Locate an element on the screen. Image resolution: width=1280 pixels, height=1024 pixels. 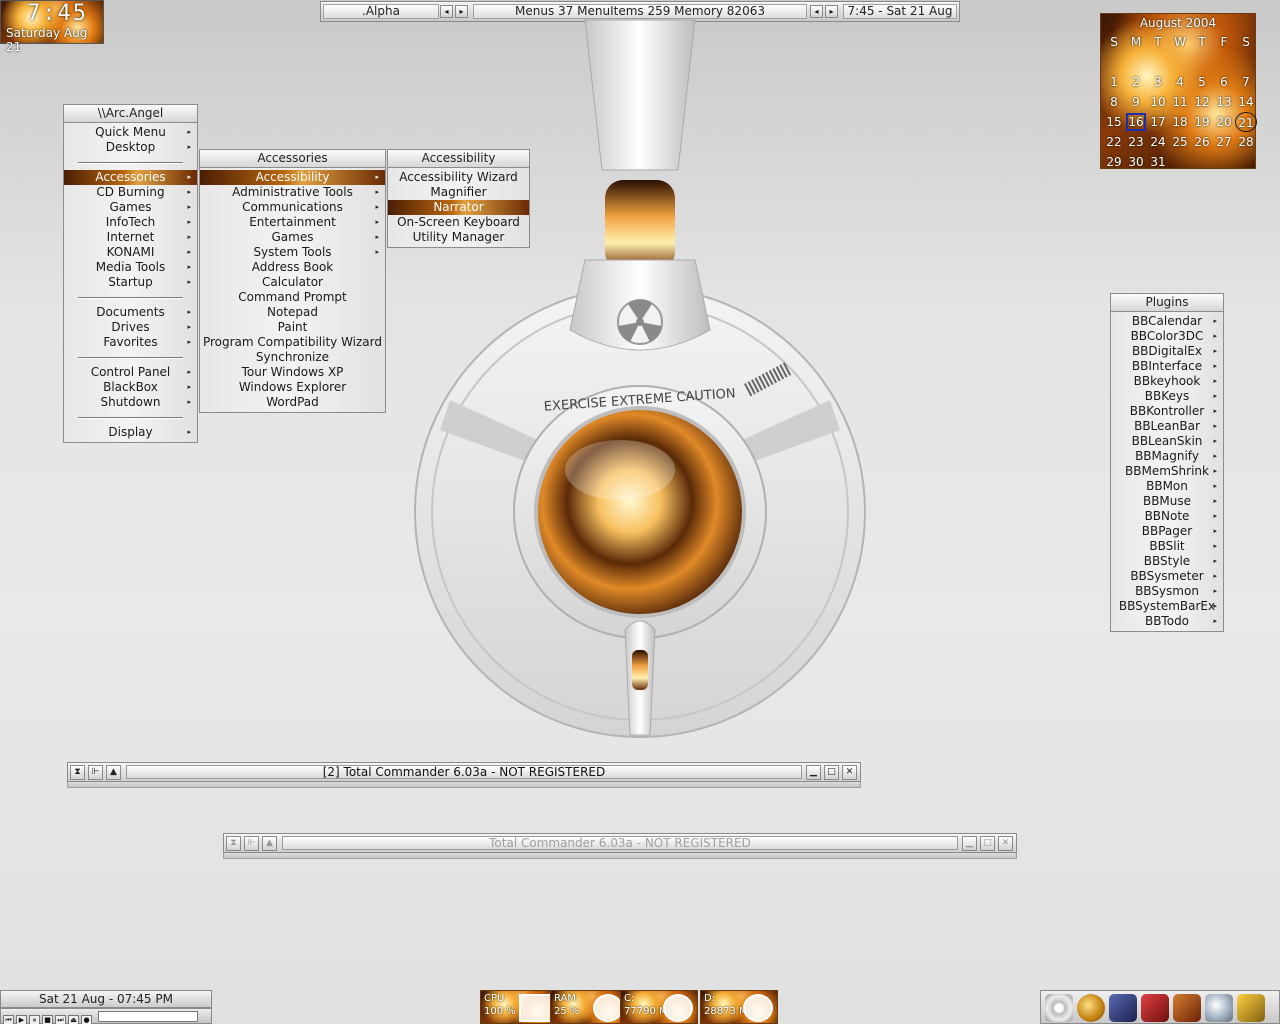
calendar-day: 18 is located at coordinates (1180, 122).